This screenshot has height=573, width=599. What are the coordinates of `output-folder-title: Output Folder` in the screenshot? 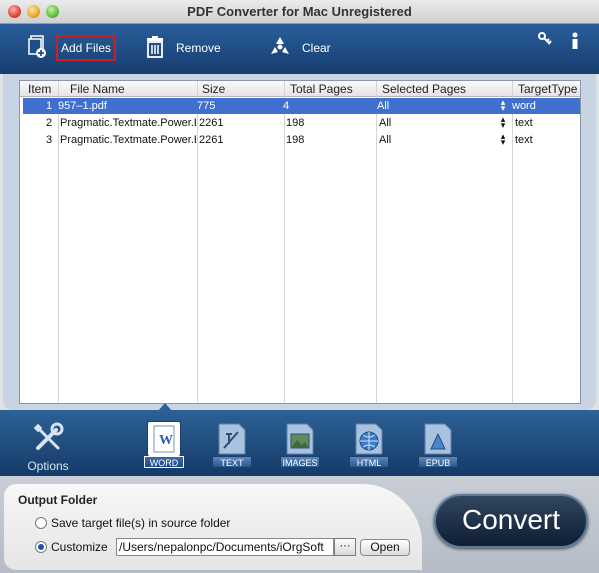 It's located at (58, 500).